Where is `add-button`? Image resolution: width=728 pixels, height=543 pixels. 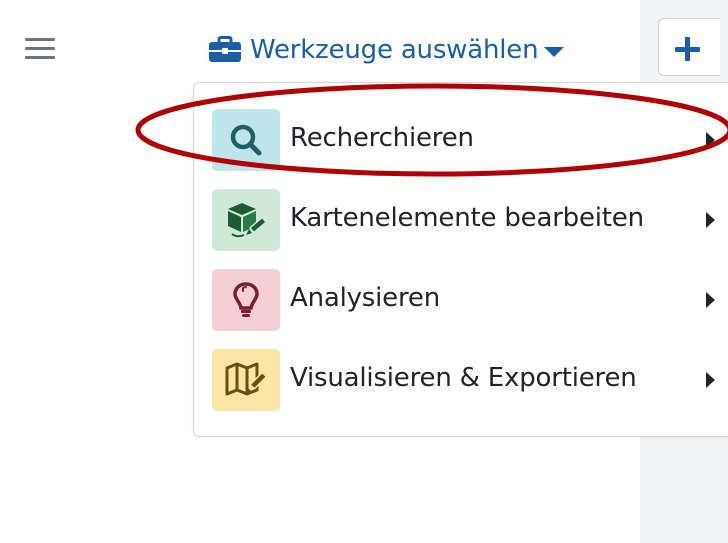 add-button is located at coordinates (689, 47).